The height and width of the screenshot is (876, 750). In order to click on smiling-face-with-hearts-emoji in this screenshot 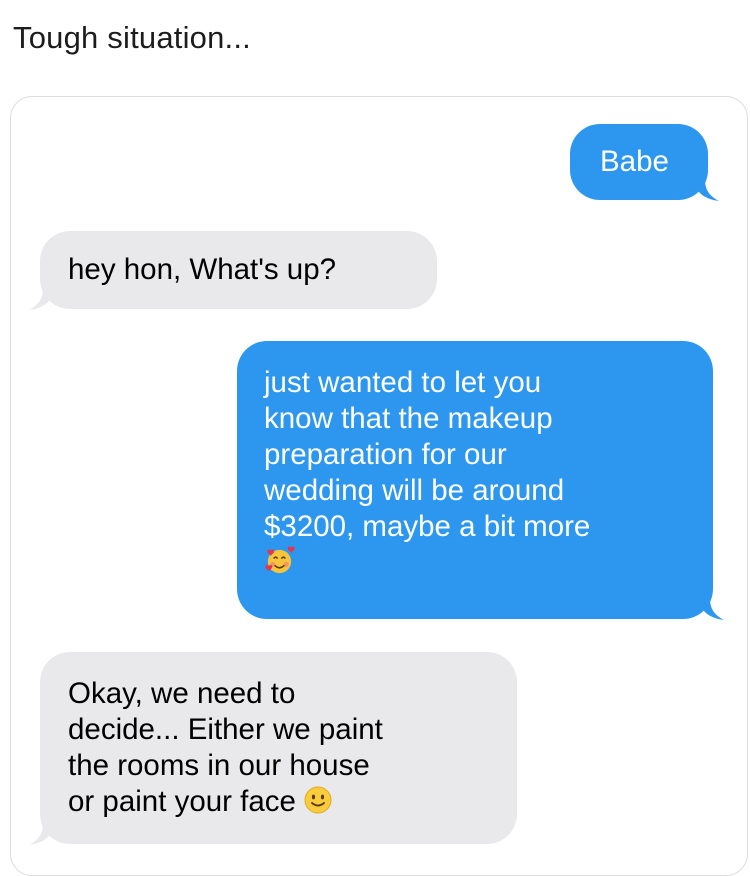, I will do `click(280, 560)`.